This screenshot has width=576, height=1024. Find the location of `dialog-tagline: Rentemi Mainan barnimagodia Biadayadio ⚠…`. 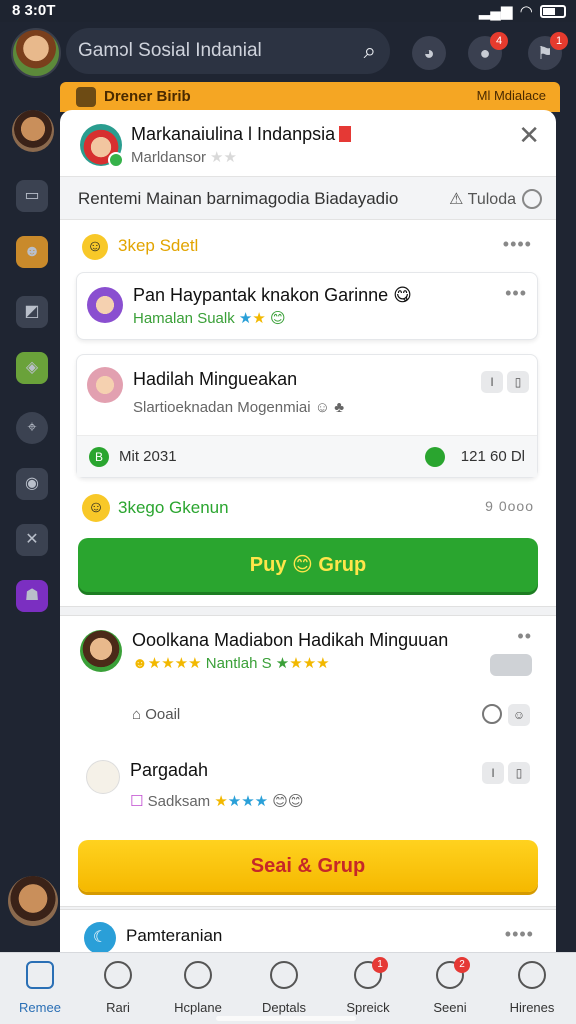

dialog-tagline: Rentemi Mainan barnimagodia Biadayadio ⚠… is located at coordinates (308, 198).